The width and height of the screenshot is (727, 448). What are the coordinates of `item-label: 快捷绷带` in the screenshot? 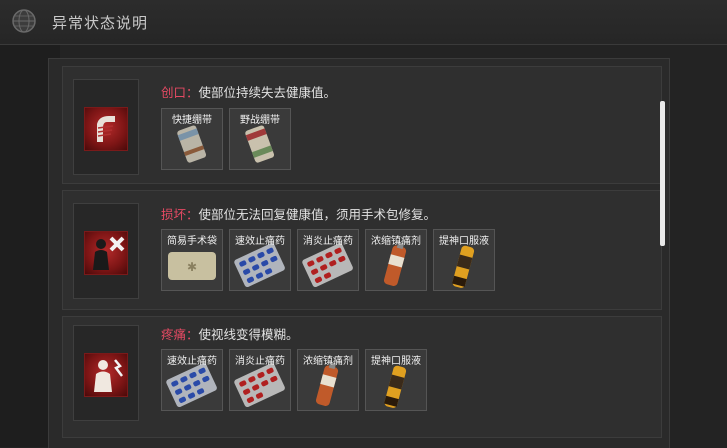 It's located at (192, 120).